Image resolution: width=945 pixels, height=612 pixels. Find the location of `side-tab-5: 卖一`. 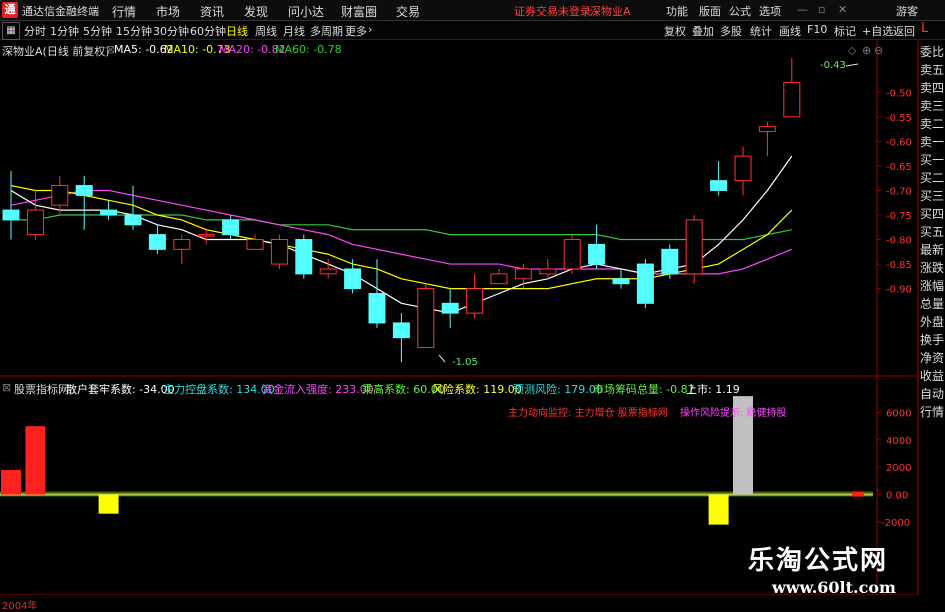

side-tab-5: 卖一 is located at coordinates (932, 141).